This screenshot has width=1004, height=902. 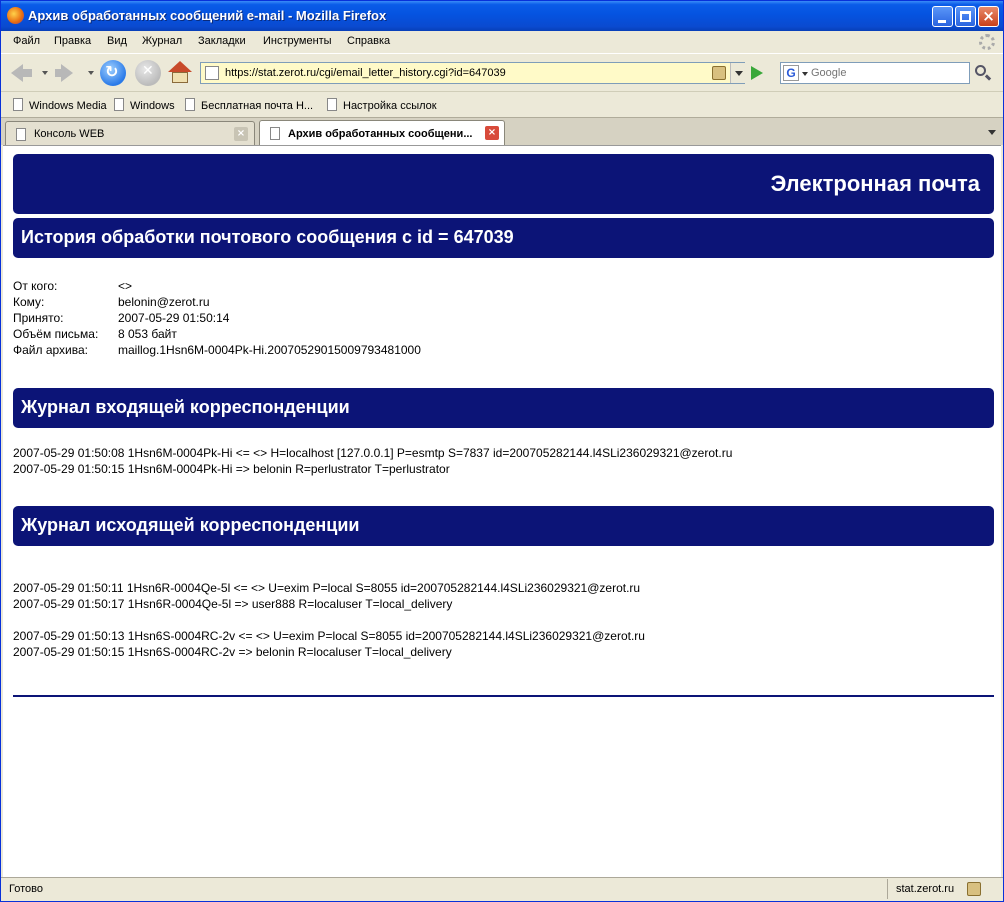 I want to click on status-bar: Готово stat.zerot.ru, so click(x=502, y=889).